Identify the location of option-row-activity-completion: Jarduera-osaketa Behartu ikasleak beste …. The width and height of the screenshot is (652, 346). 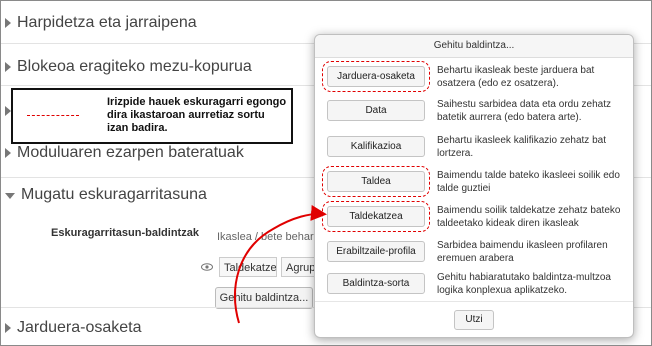
(474, 78).